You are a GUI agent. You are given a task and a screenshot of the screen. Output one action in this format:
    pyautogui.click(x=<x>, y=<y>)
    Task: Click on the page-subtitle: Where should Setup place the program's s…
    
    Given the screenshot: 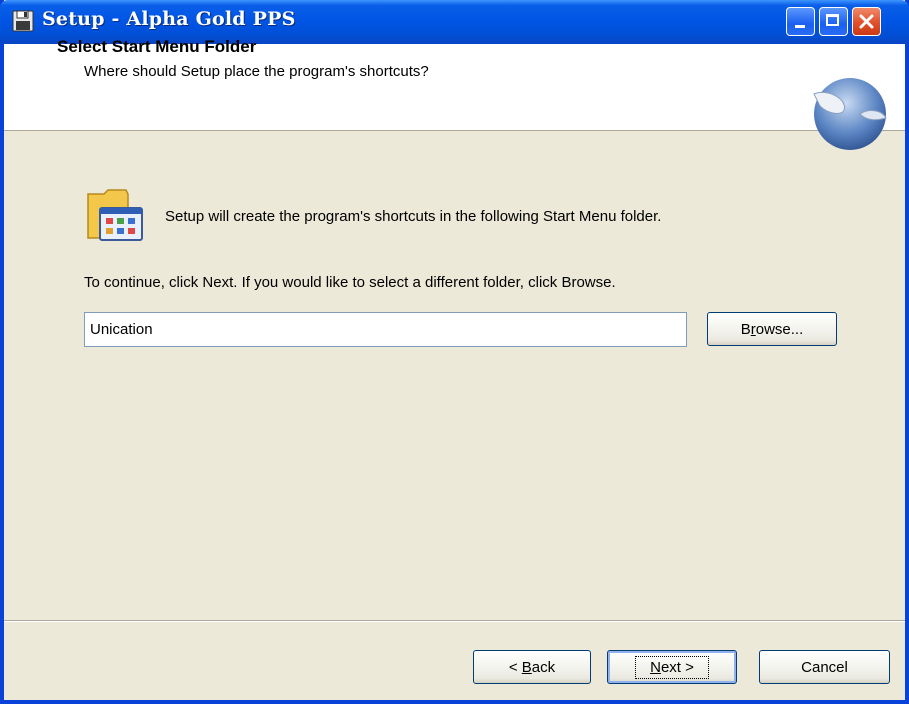 What is the action you would take?
    pyautogui.click(x=256, y=71)
    